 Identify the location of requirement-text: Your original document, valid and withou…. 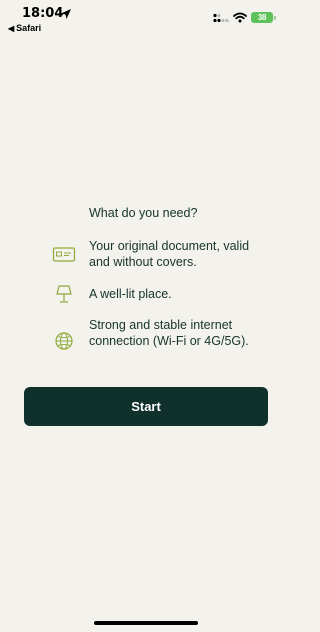
(169, 254).